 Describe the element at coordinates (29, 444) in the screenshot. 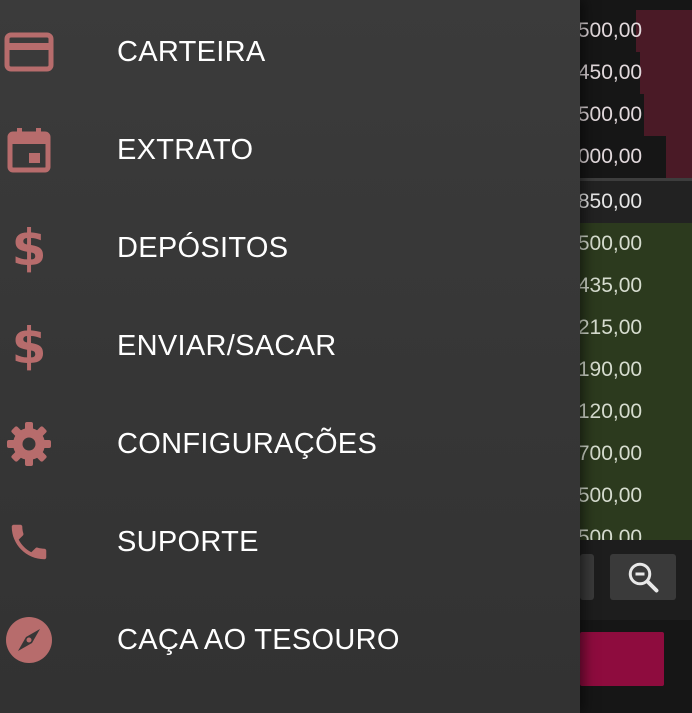

I see `gear-icon` at that location.